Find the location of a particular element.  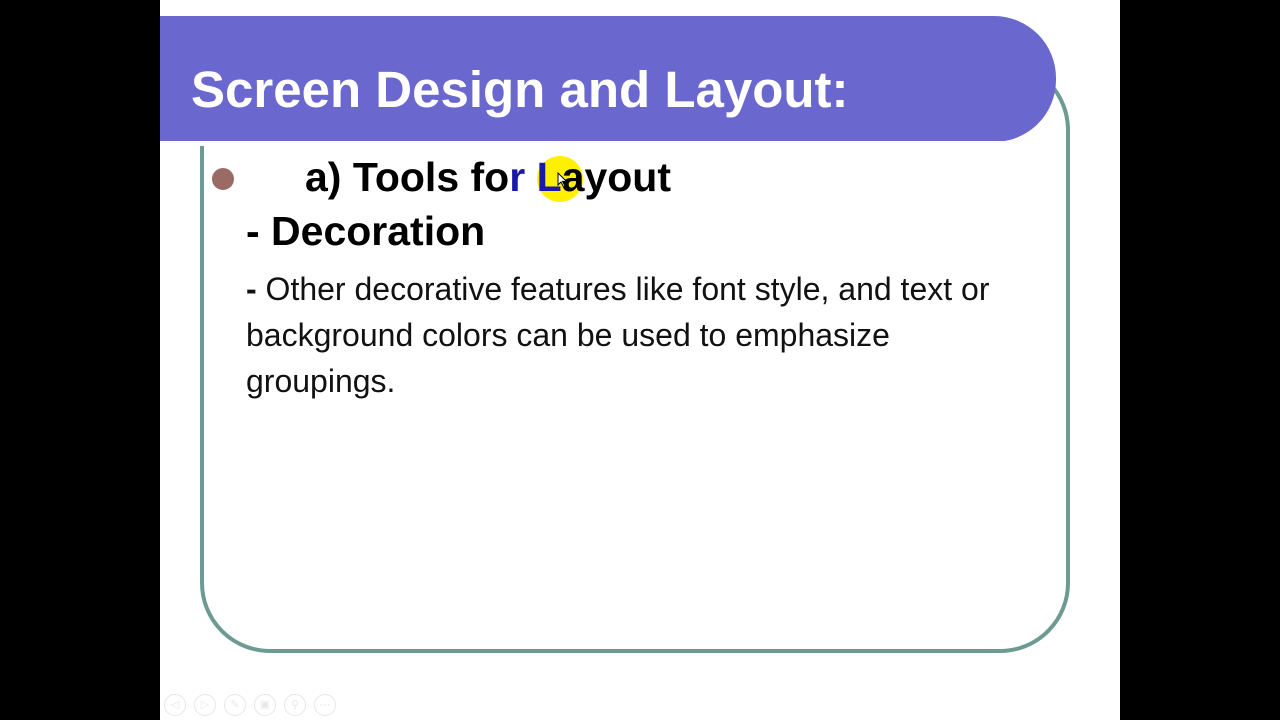

see-all-slides-button: ▣ is located at coordinates (265, 705).